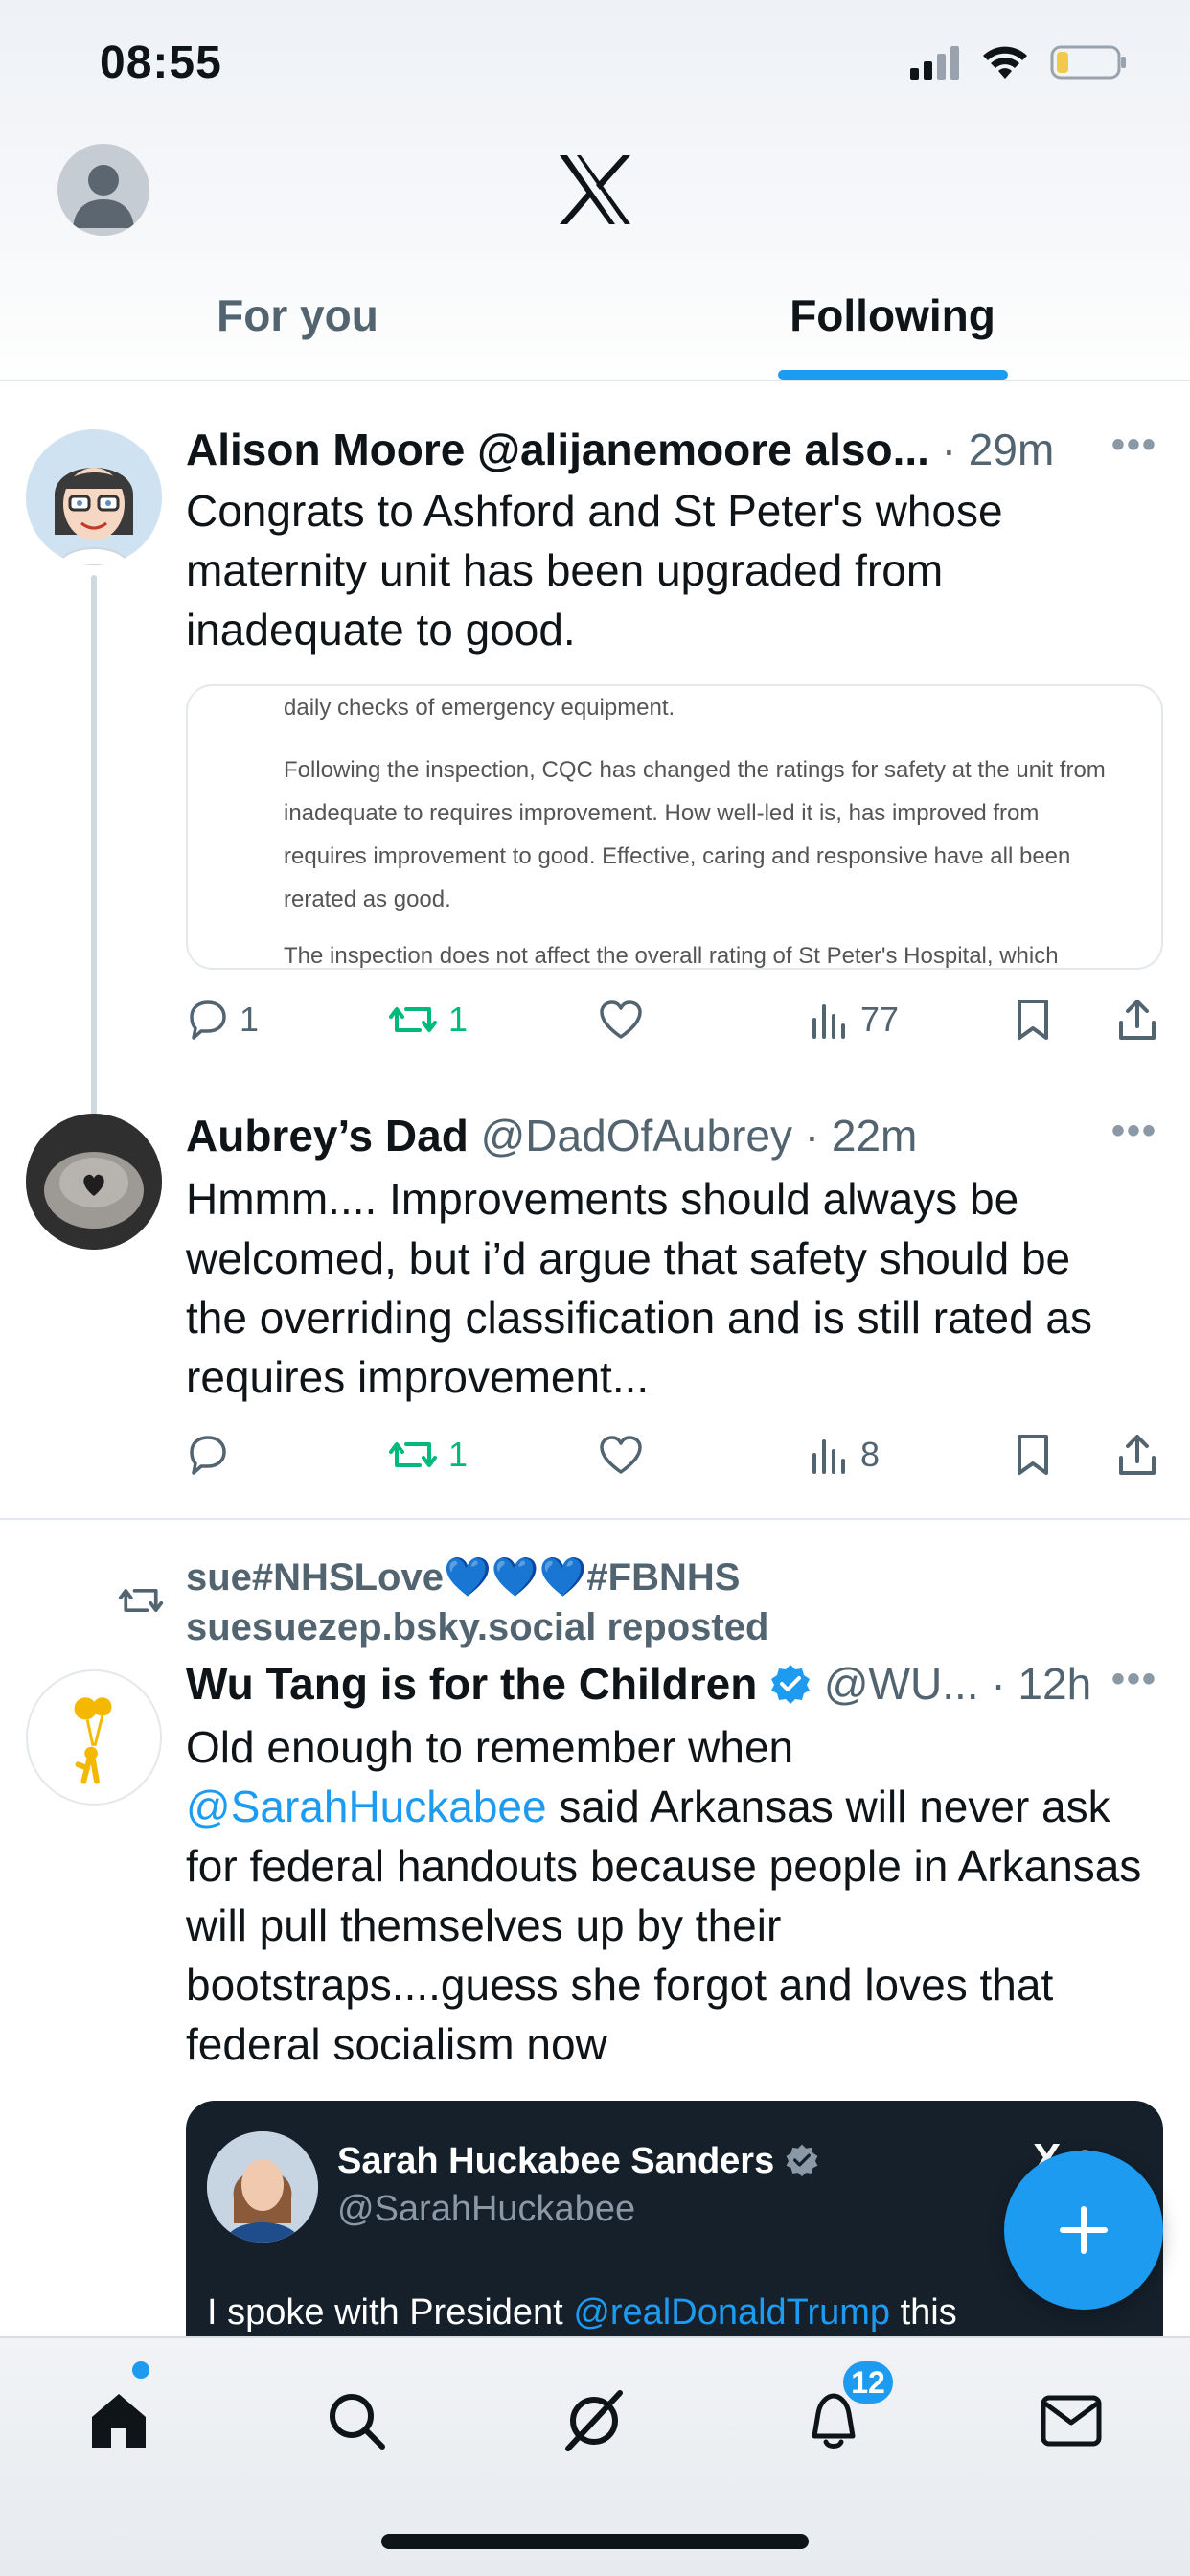 The height and width of the screenshot is (2576, 1190). I want to click on views-button: 8, so click(844, 1455).